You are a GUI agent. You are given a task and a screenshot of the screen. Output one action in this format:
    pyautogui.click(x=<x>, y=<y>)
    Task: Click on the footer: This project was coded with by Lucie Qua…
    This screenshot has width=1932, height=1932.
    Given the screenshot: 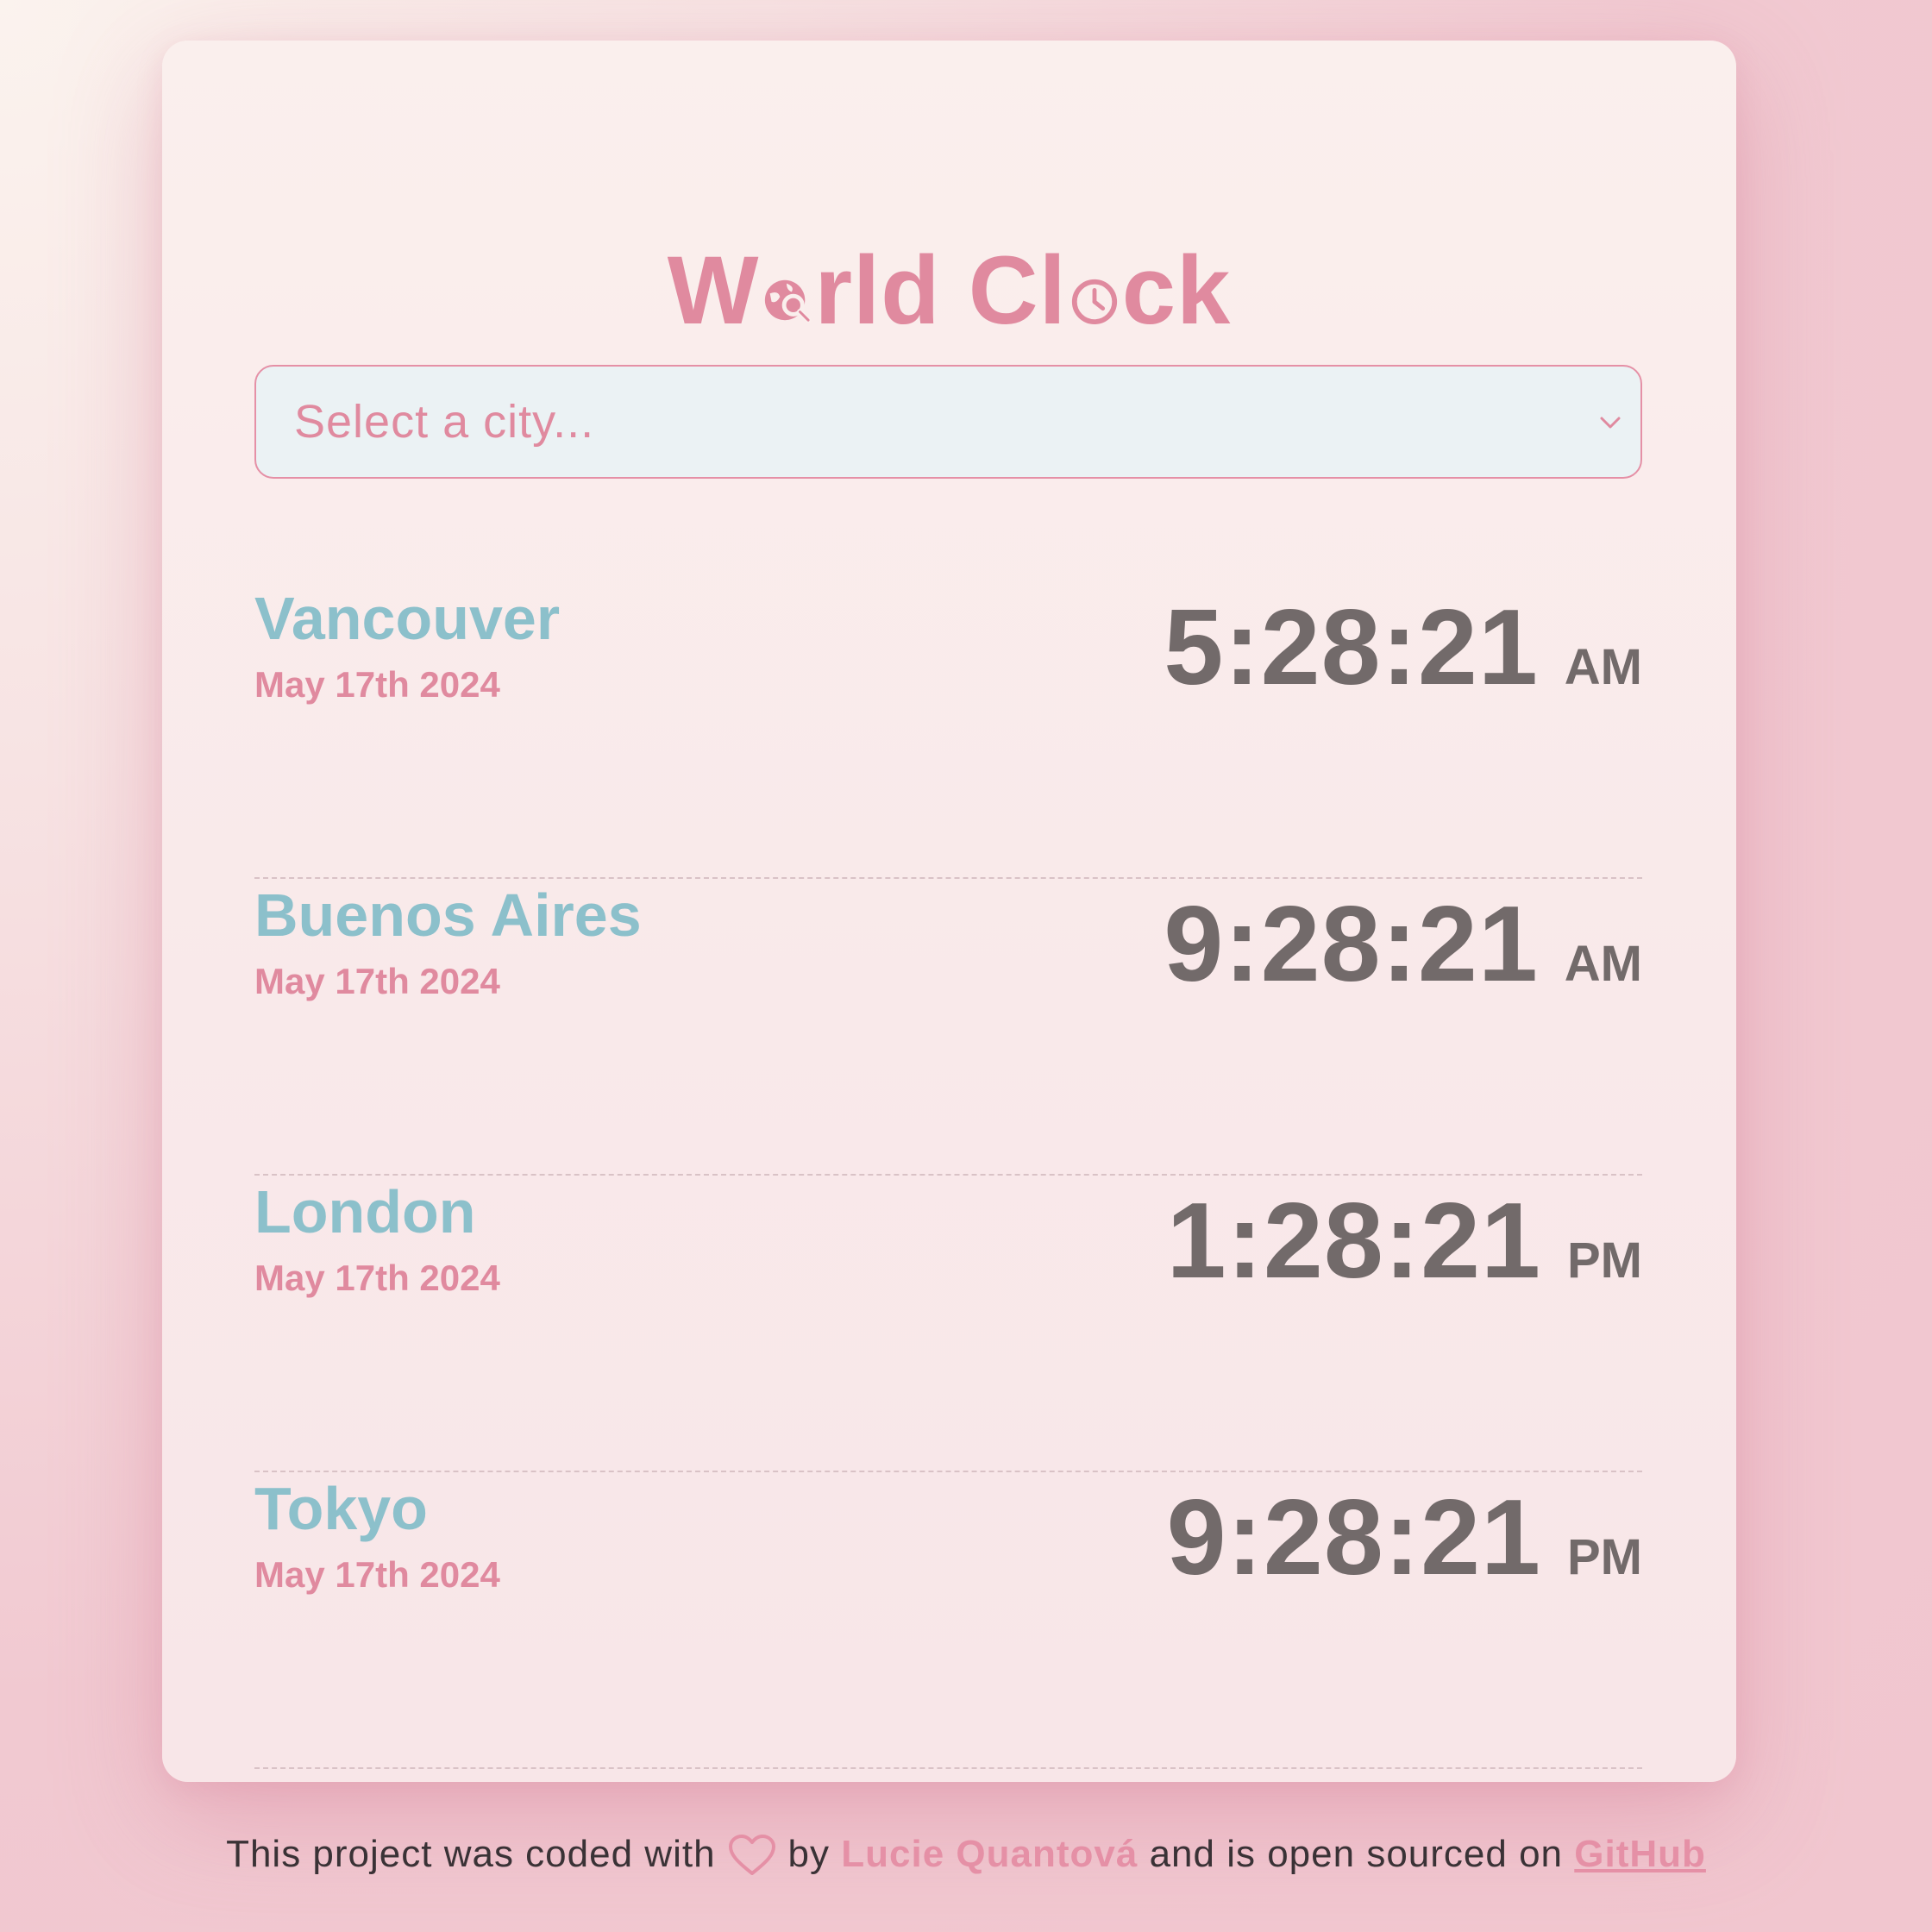 What is the action you would take?
    pyautogui.click(x=966, y=1855)
    